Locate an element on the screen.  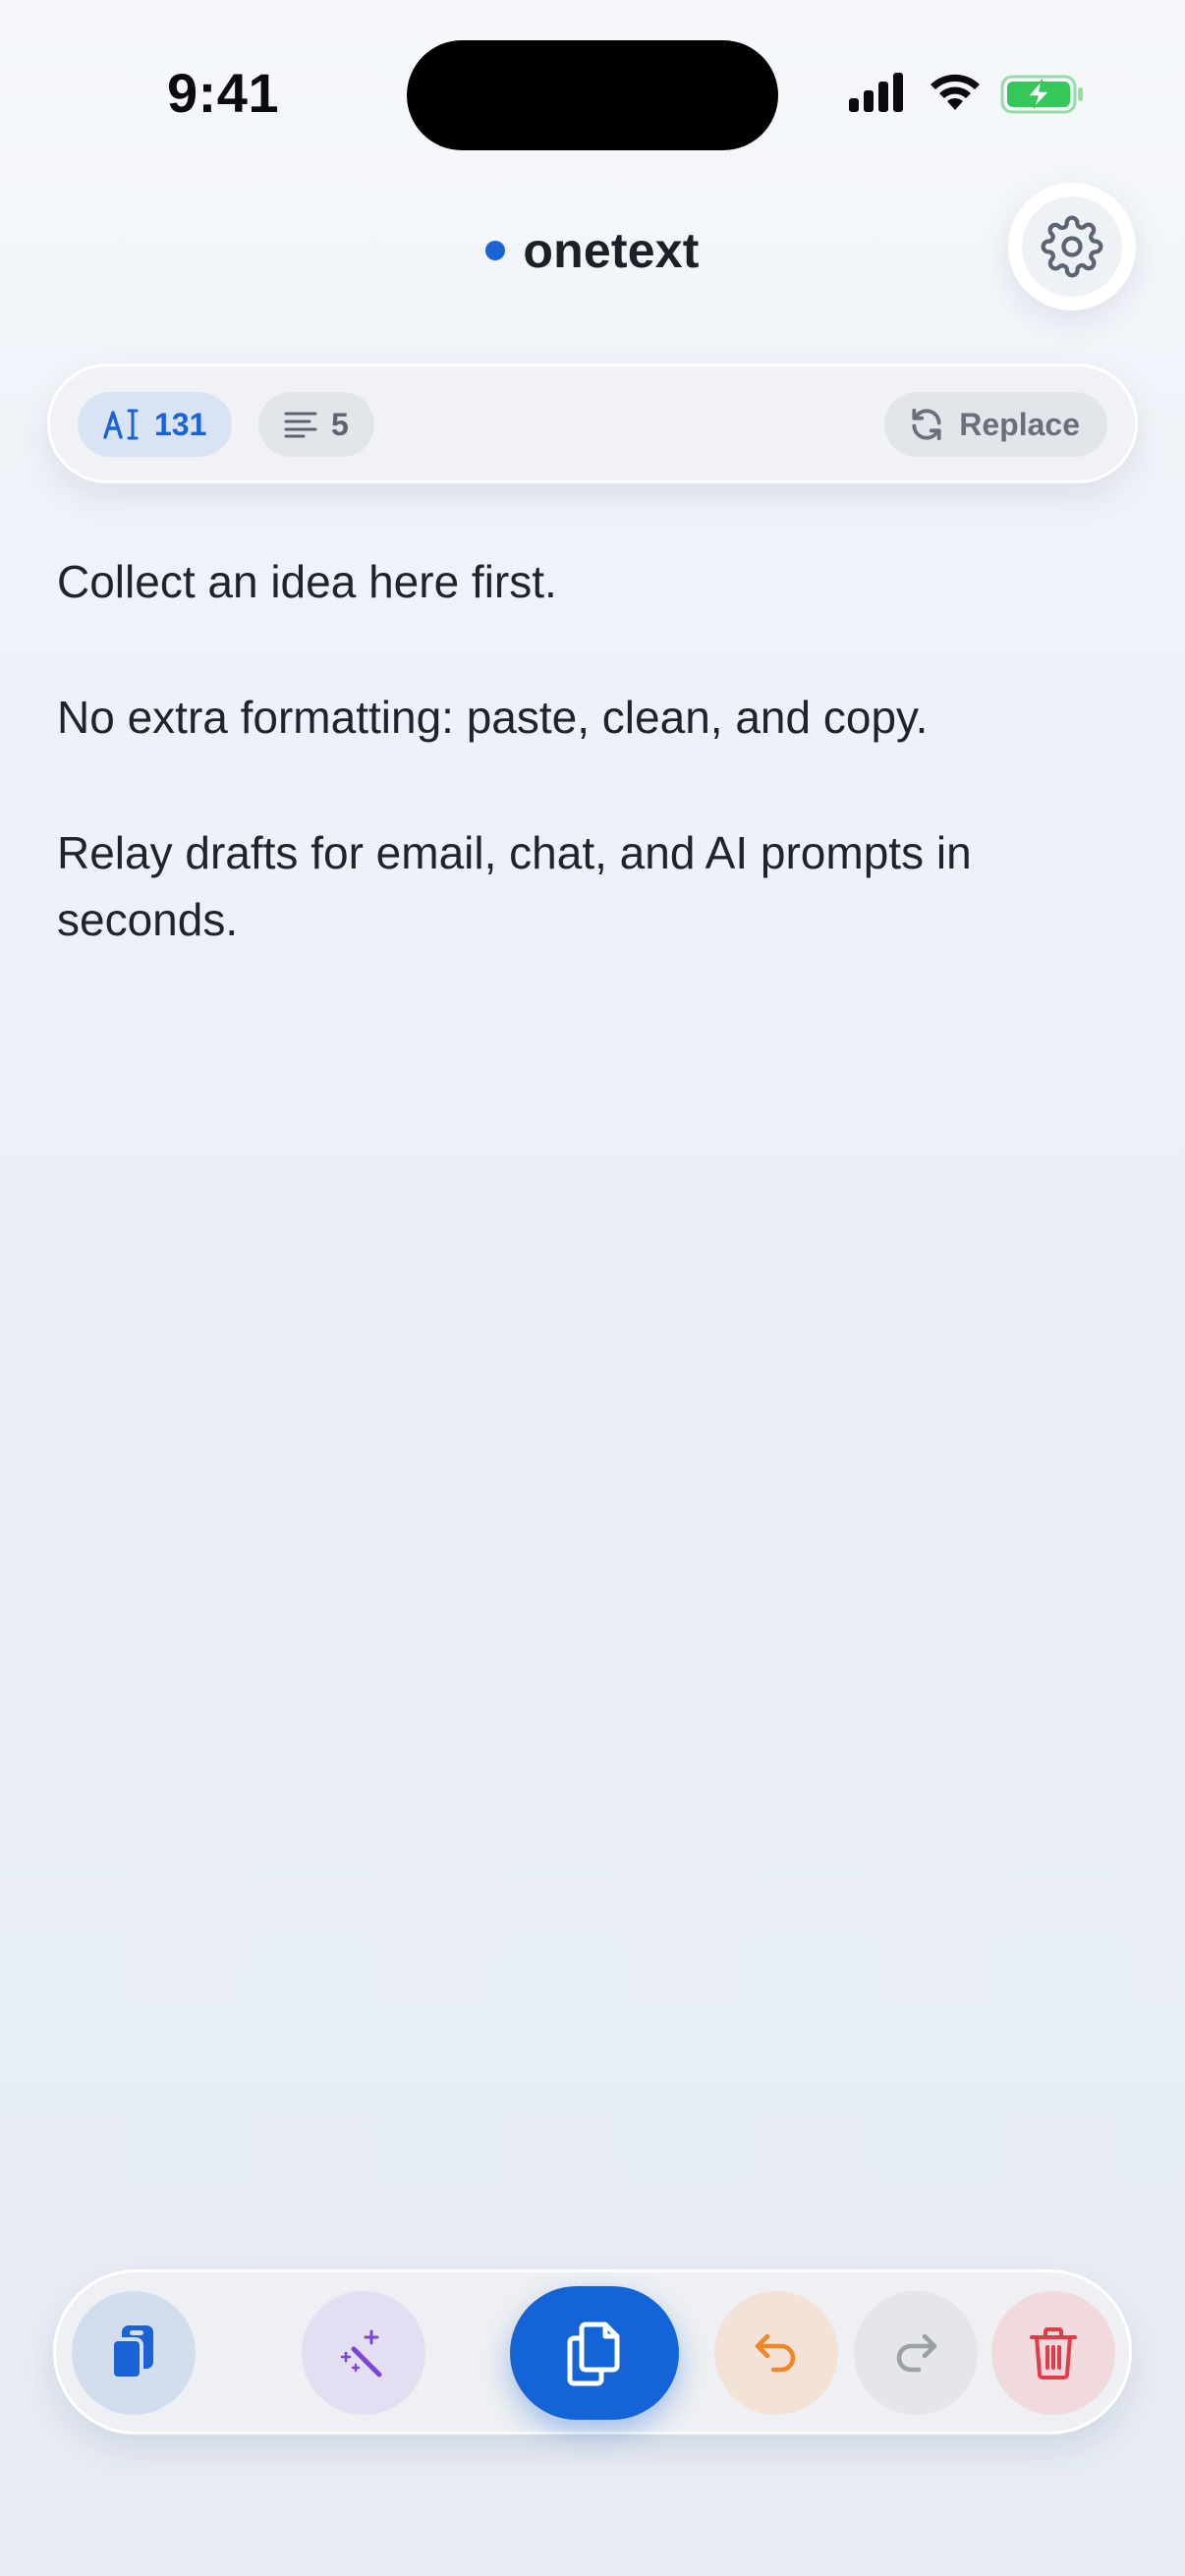
bottom-toolbar is located at coordinates (592, 2352).